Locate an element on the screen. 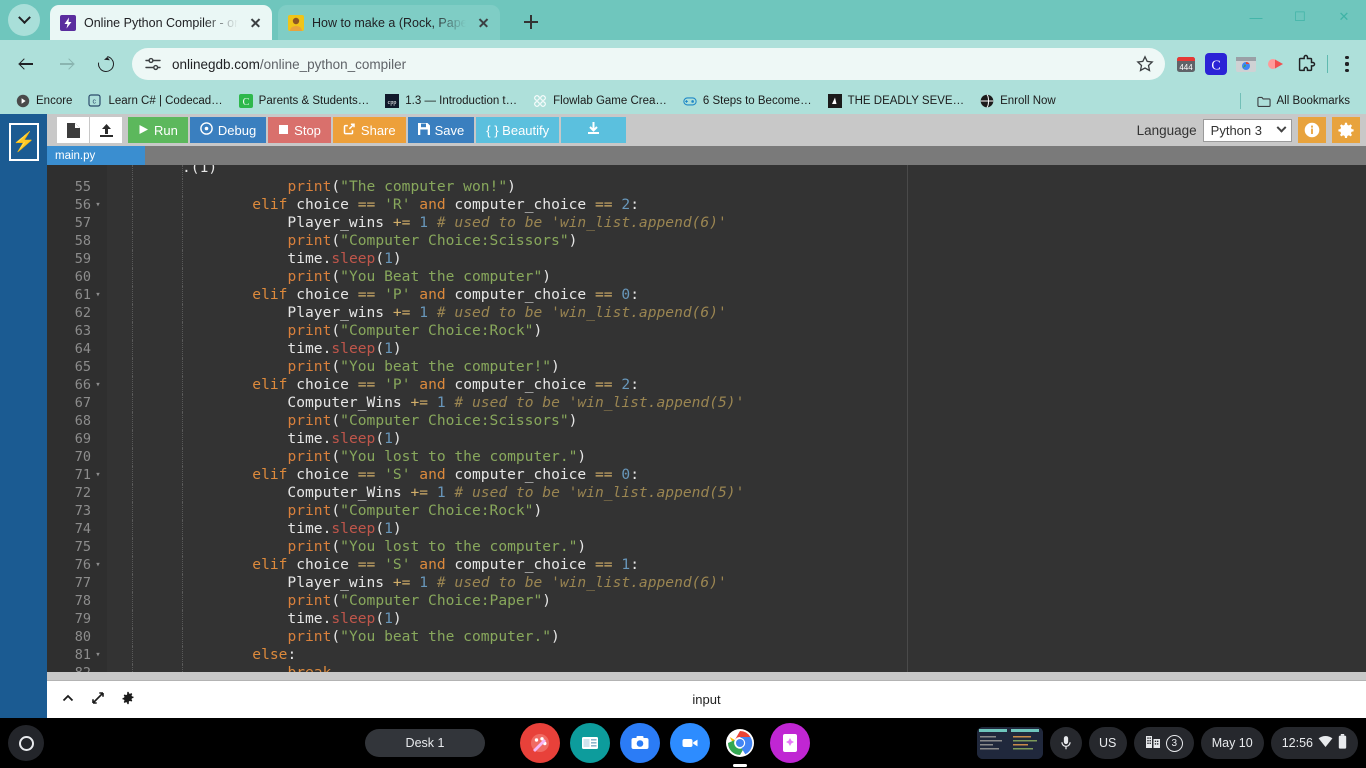 The height and width of the screenshot is (768, 1366). expand-icon is located at coordinates (98, 699).